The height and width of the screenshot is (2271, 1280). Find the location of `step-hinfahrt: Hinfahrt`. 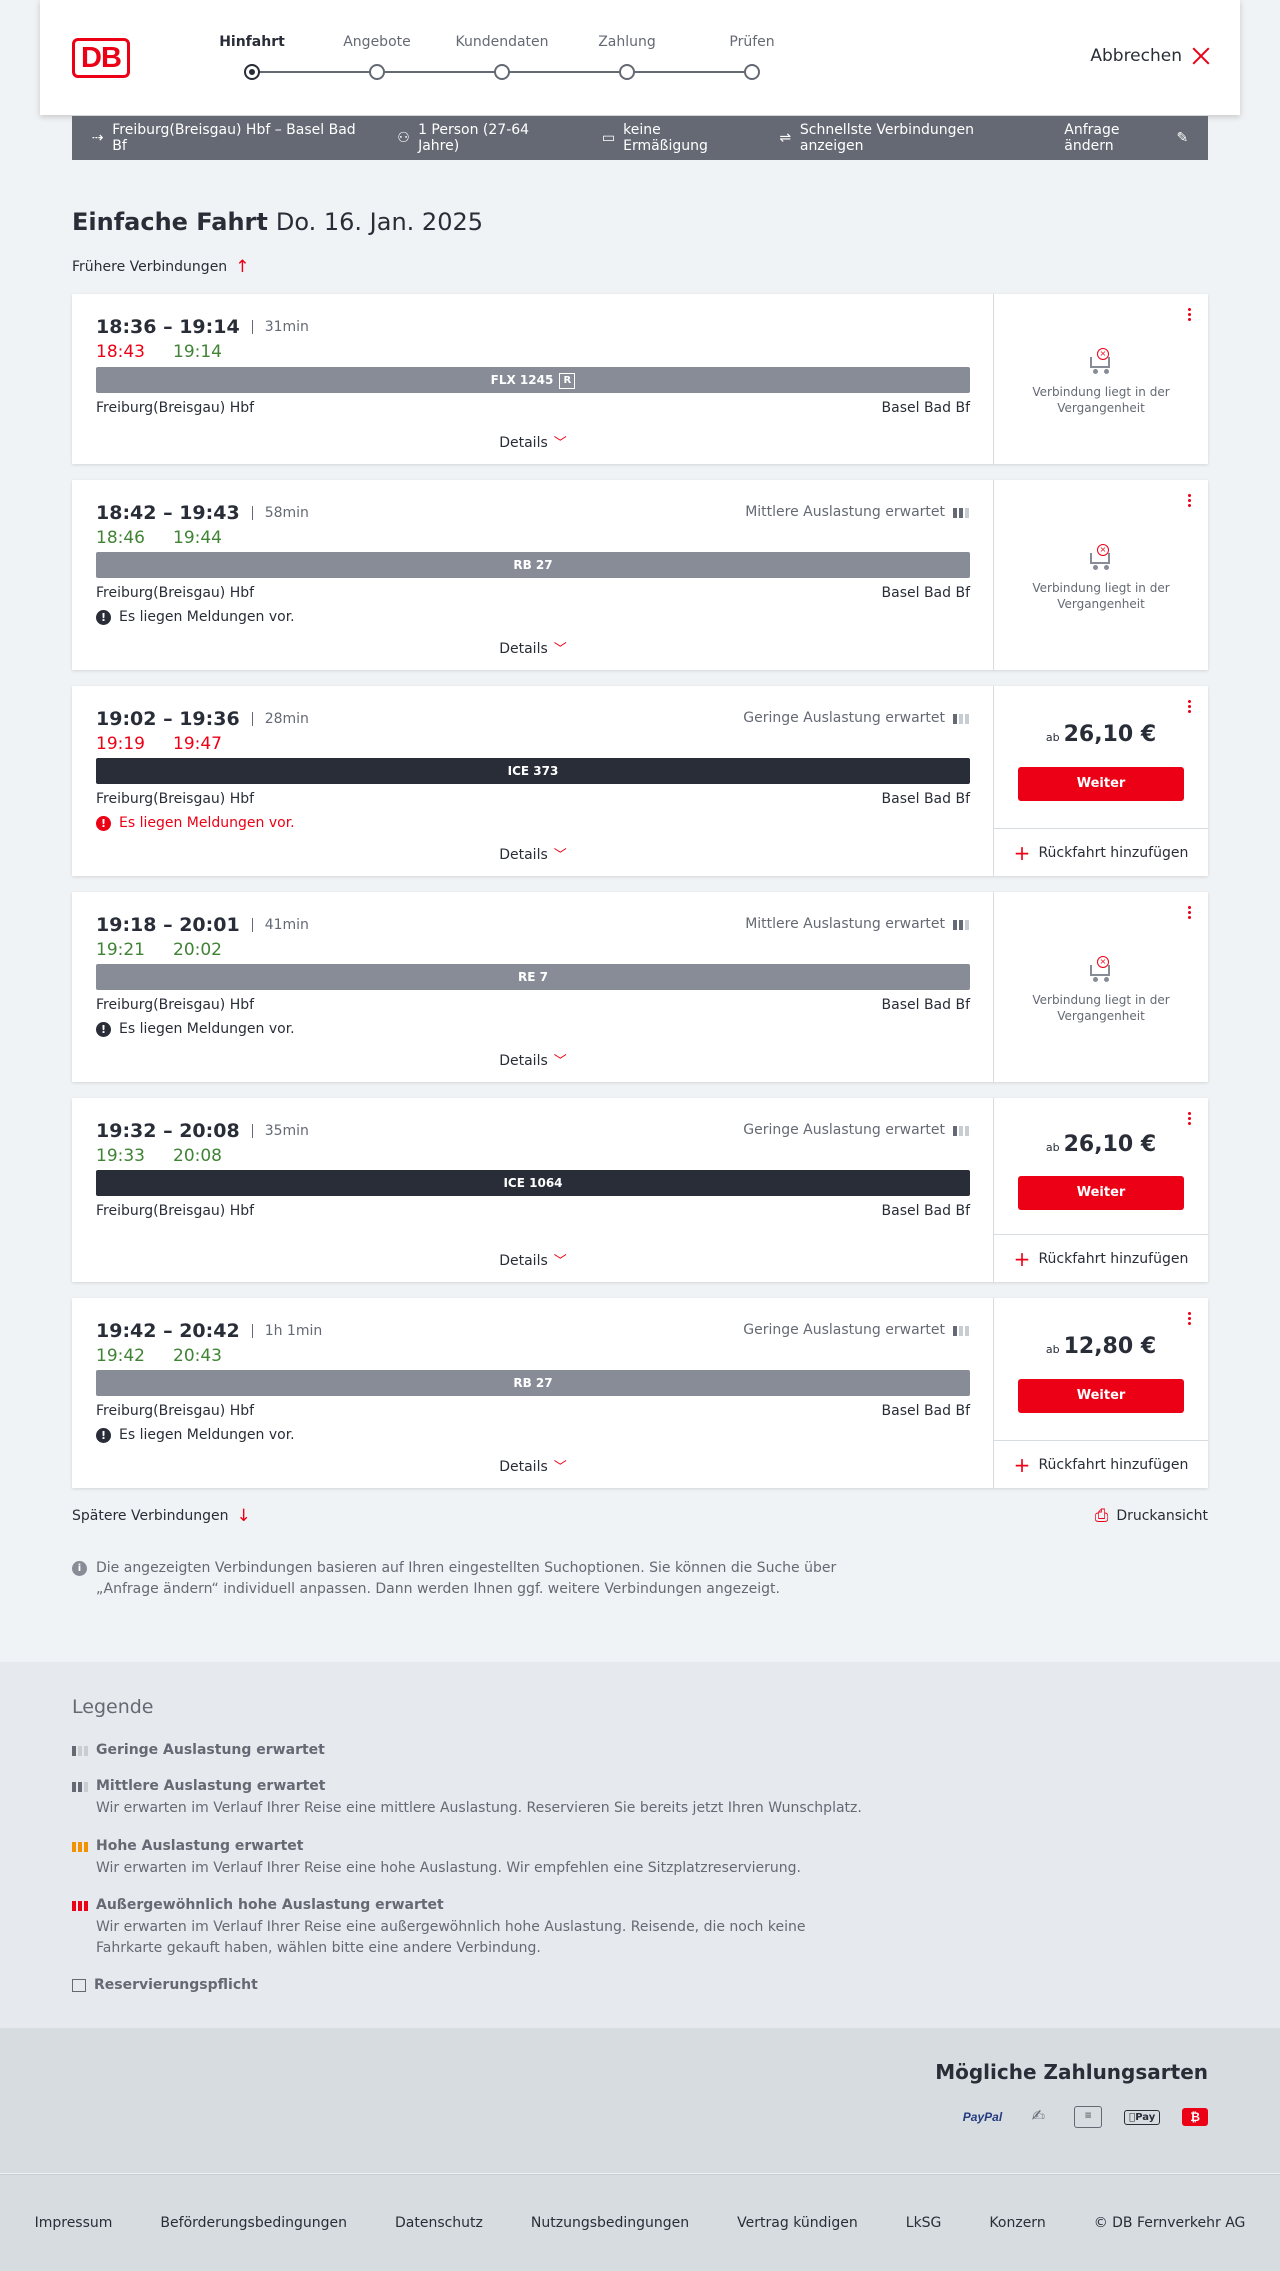

step-hinfahrt: Hinfahrt is located at coordinates (252, 57).